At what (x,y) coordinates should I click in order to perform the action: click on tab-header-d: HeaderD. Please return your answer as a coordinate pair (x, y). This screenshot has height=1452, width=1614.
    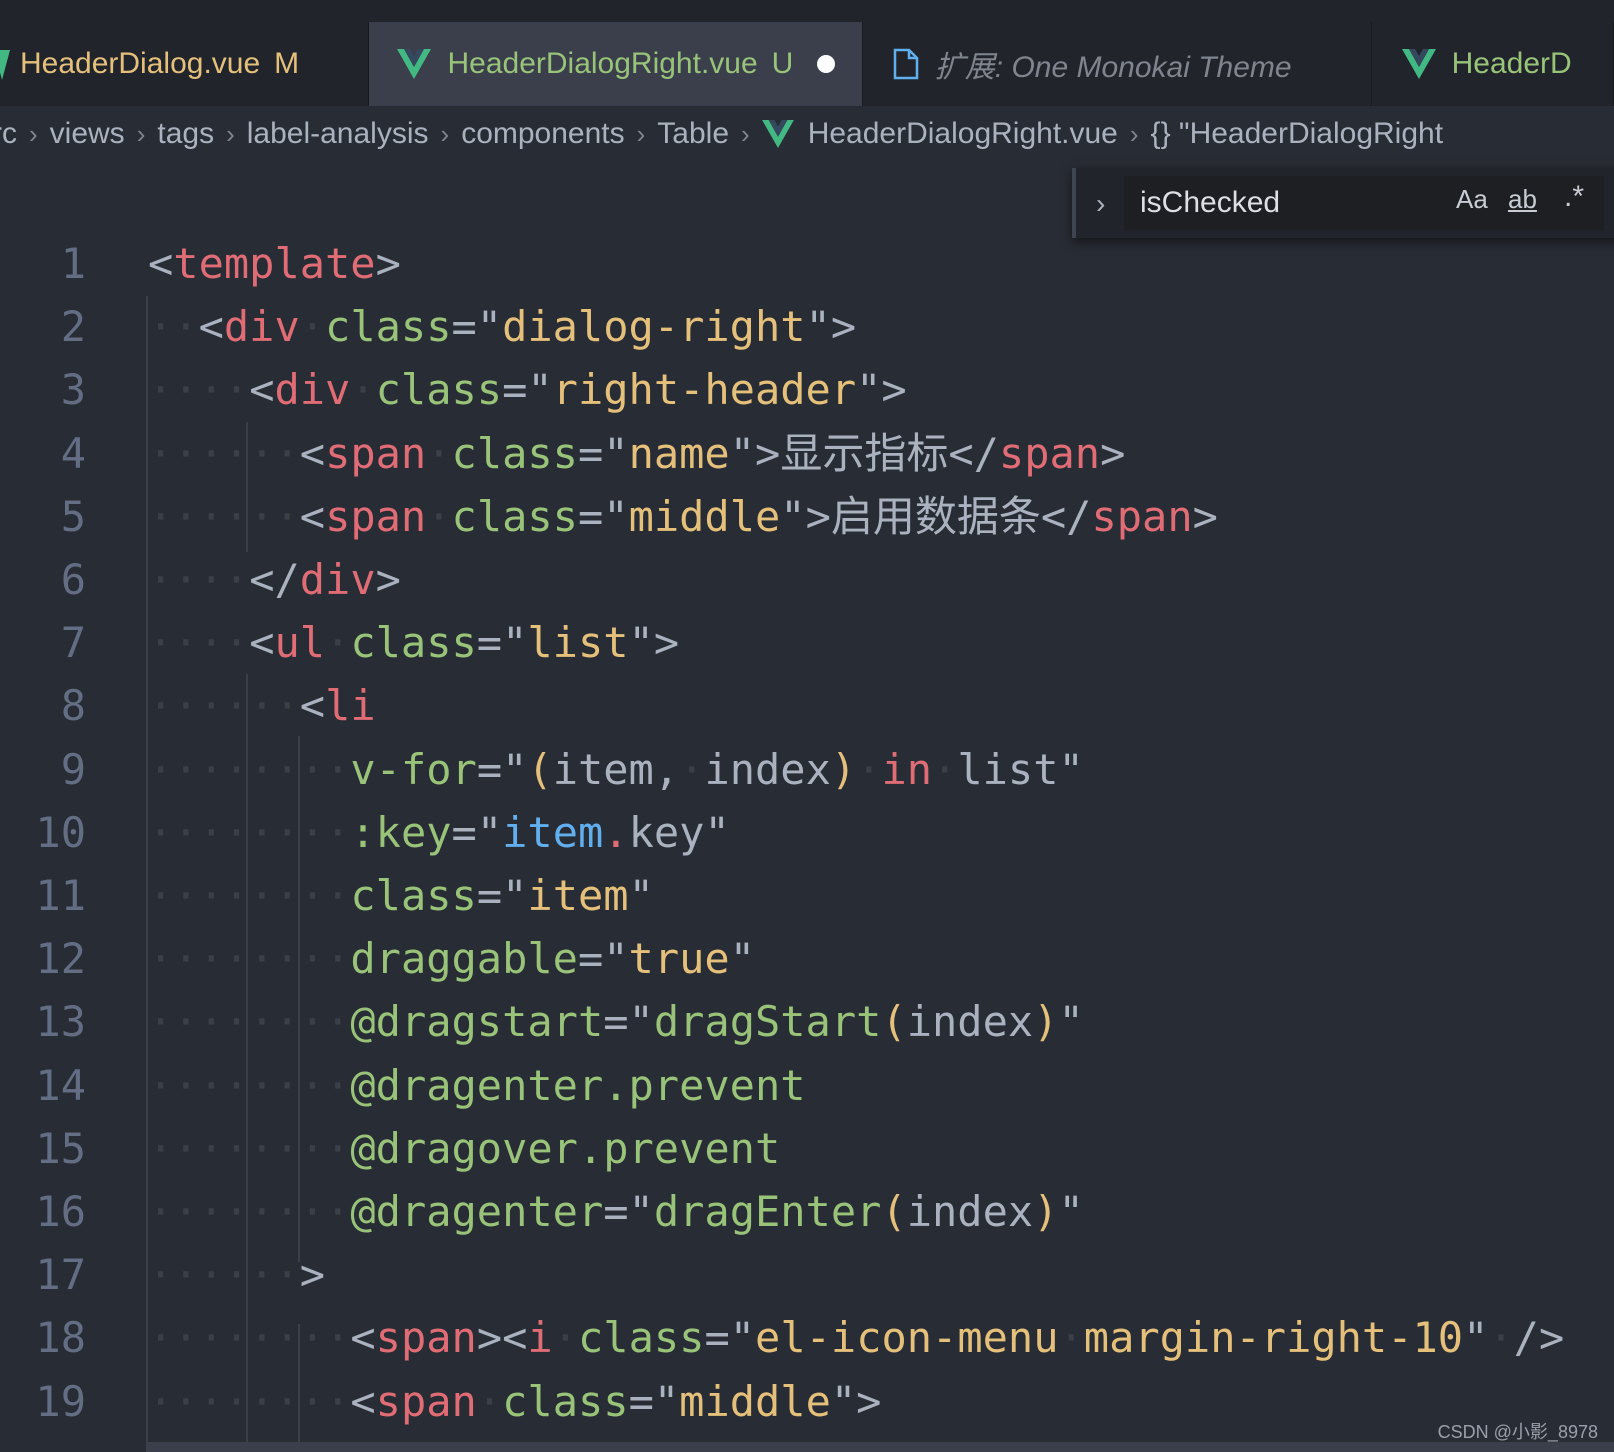
    Looking at the image, I should click on (1493, 64).